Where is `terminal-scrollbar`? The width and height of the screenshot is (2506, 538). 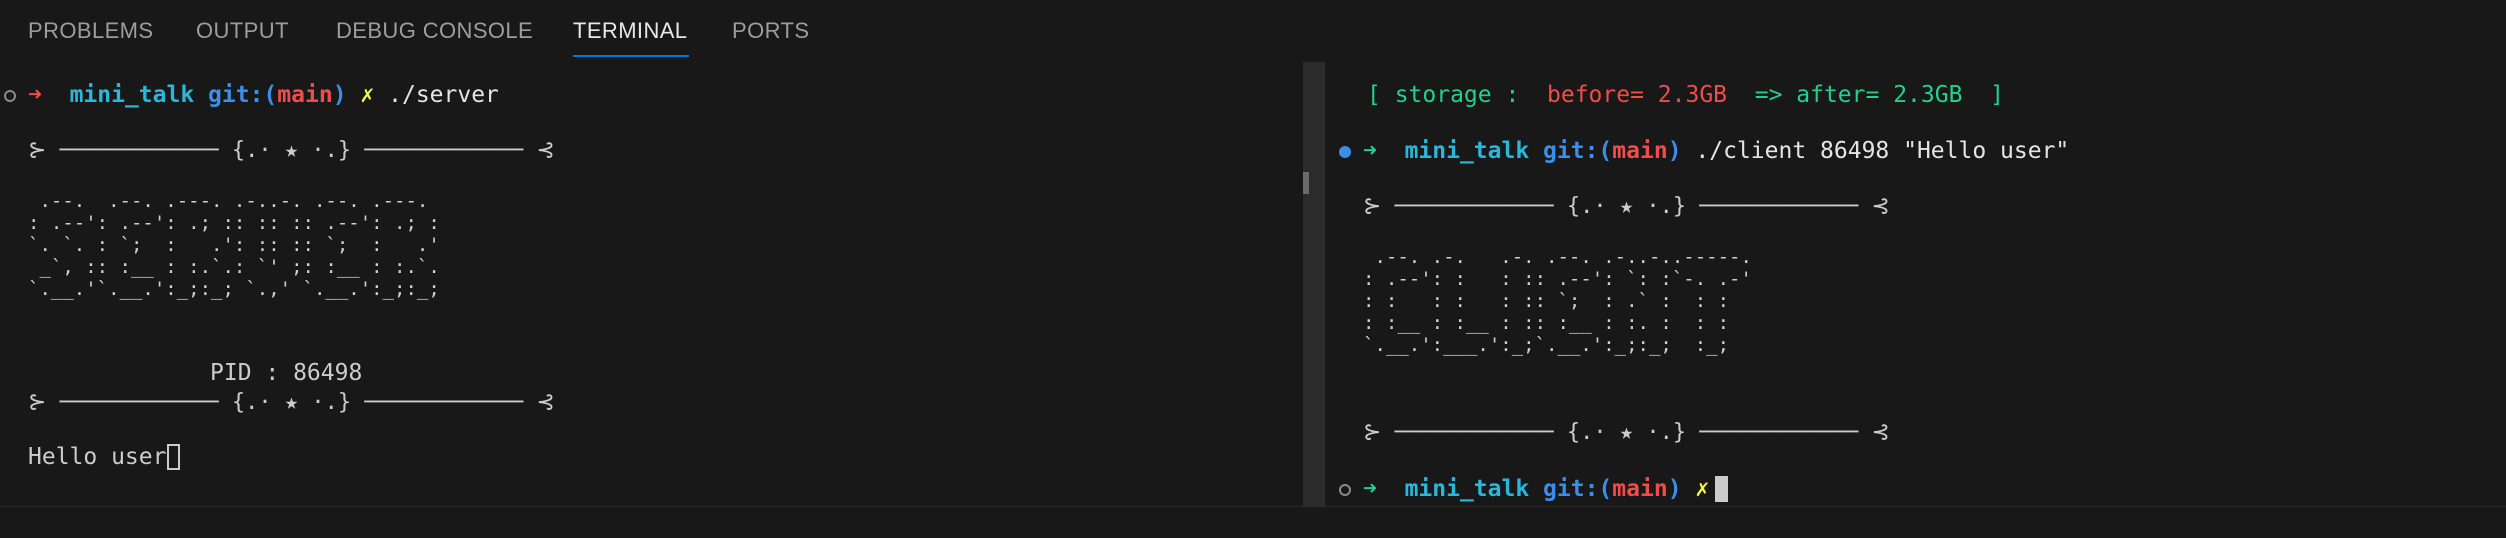 terminal-scrollbar is located at coordinates (1314, 284).